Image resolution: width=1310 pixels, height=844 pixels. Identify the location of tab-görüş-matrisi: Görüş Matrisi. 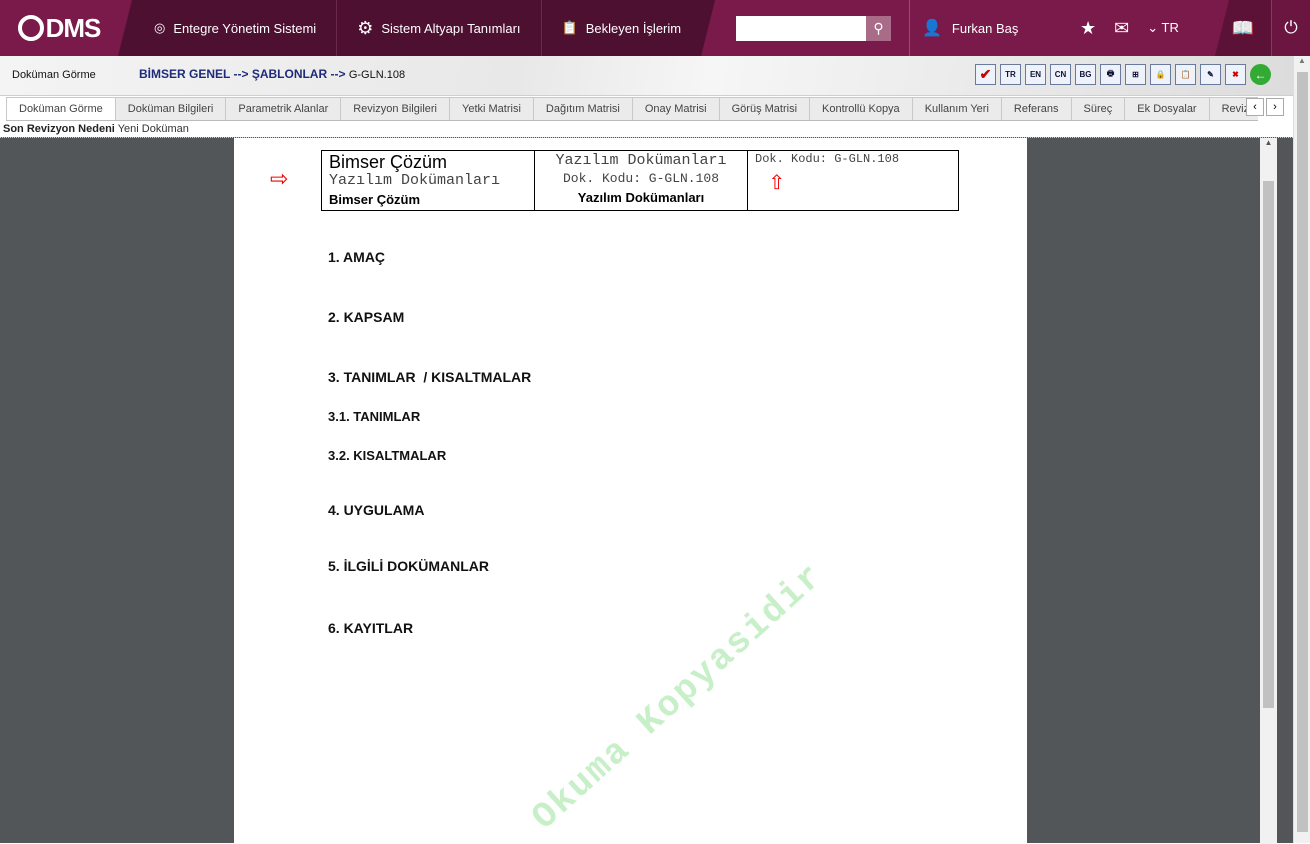
(765, 108).